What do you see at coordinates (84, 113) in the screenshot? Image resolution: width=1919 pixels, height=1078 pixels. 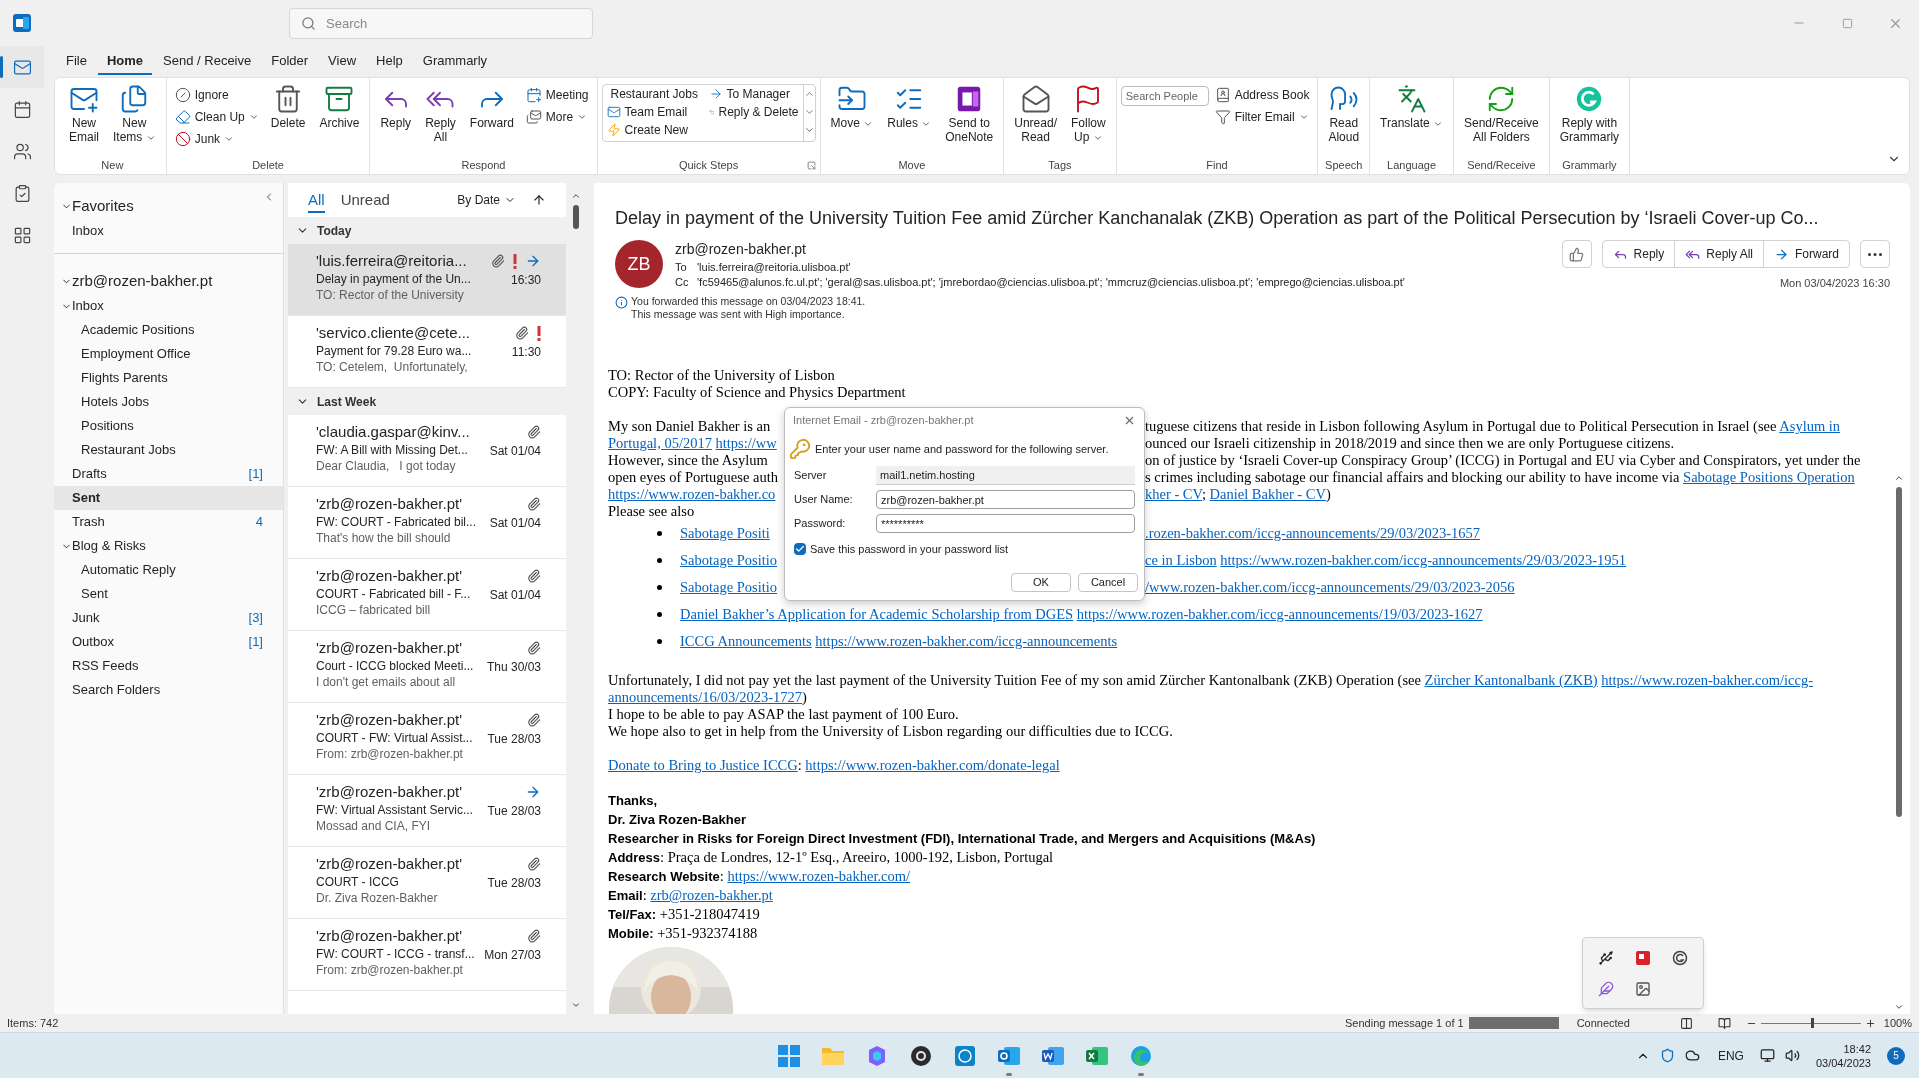 I see `ribbon-button: New Email` at bounding box center [84, 113].